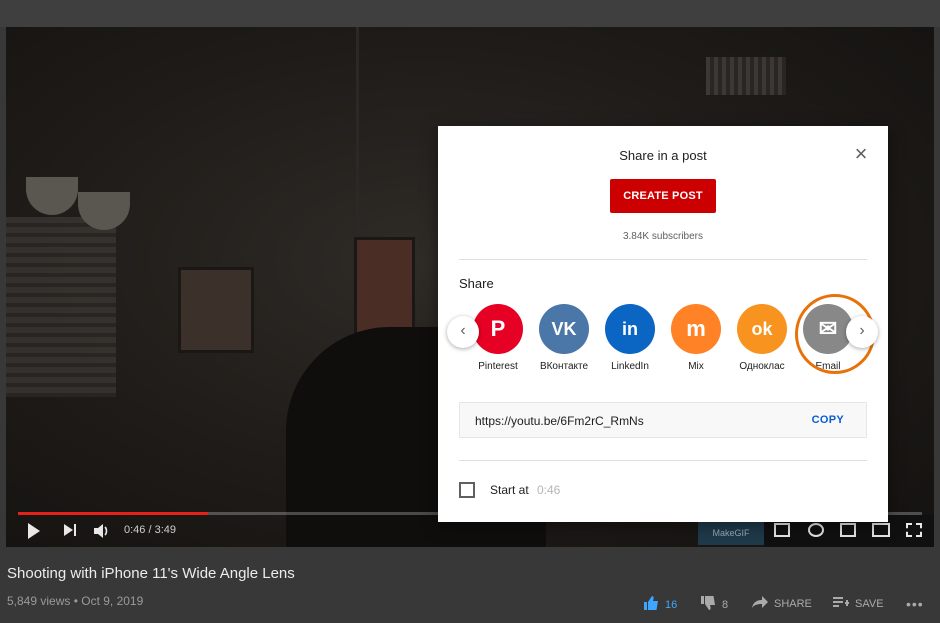 The width and height of the screenshot is (940, 623). I want to click on share-target: ok Одноклас, so click(762, 337).